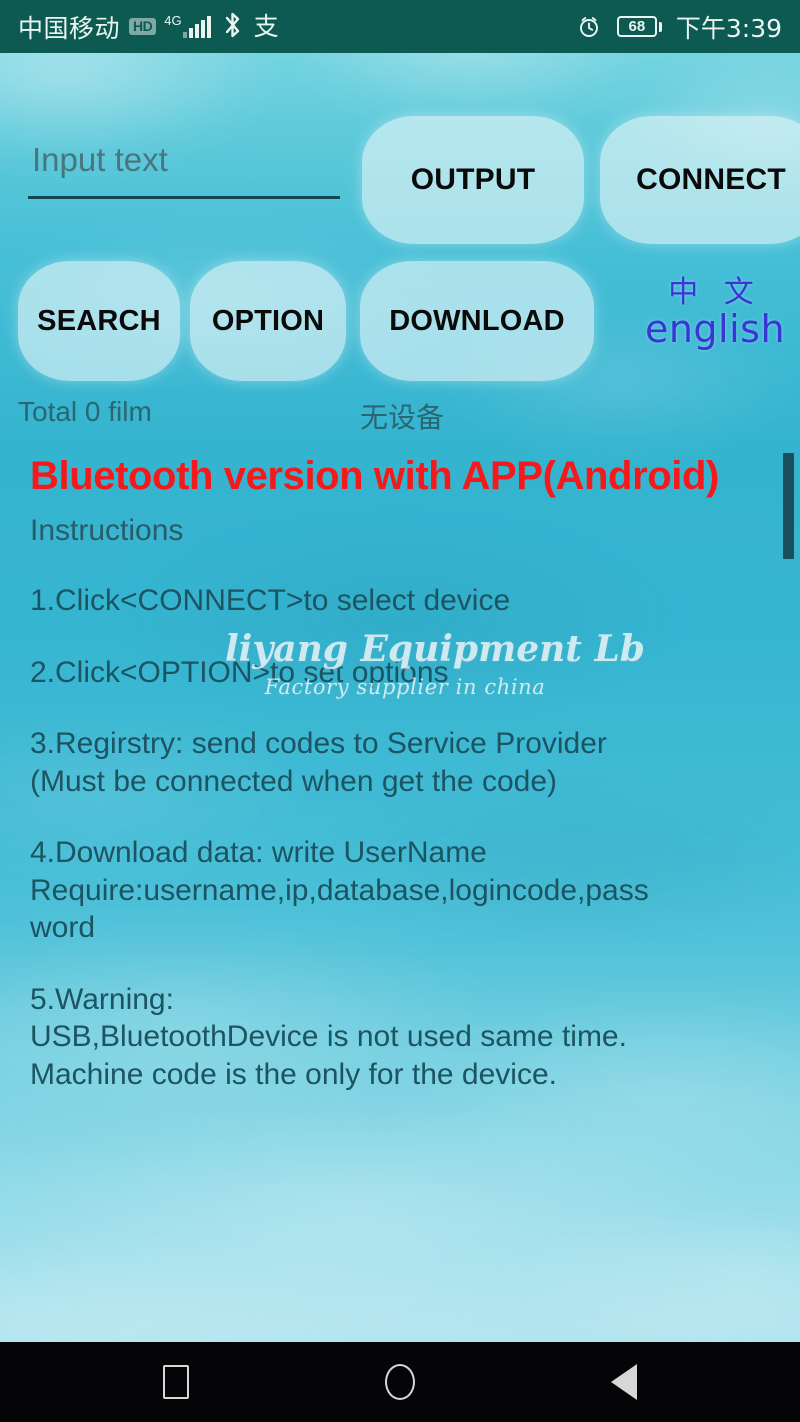 This screenshot has width=800, height=1422. What do you see at coordinates (636, 26) in the screenshot?
I see `battery-level-label: 68` at bounding box center [636, 26].